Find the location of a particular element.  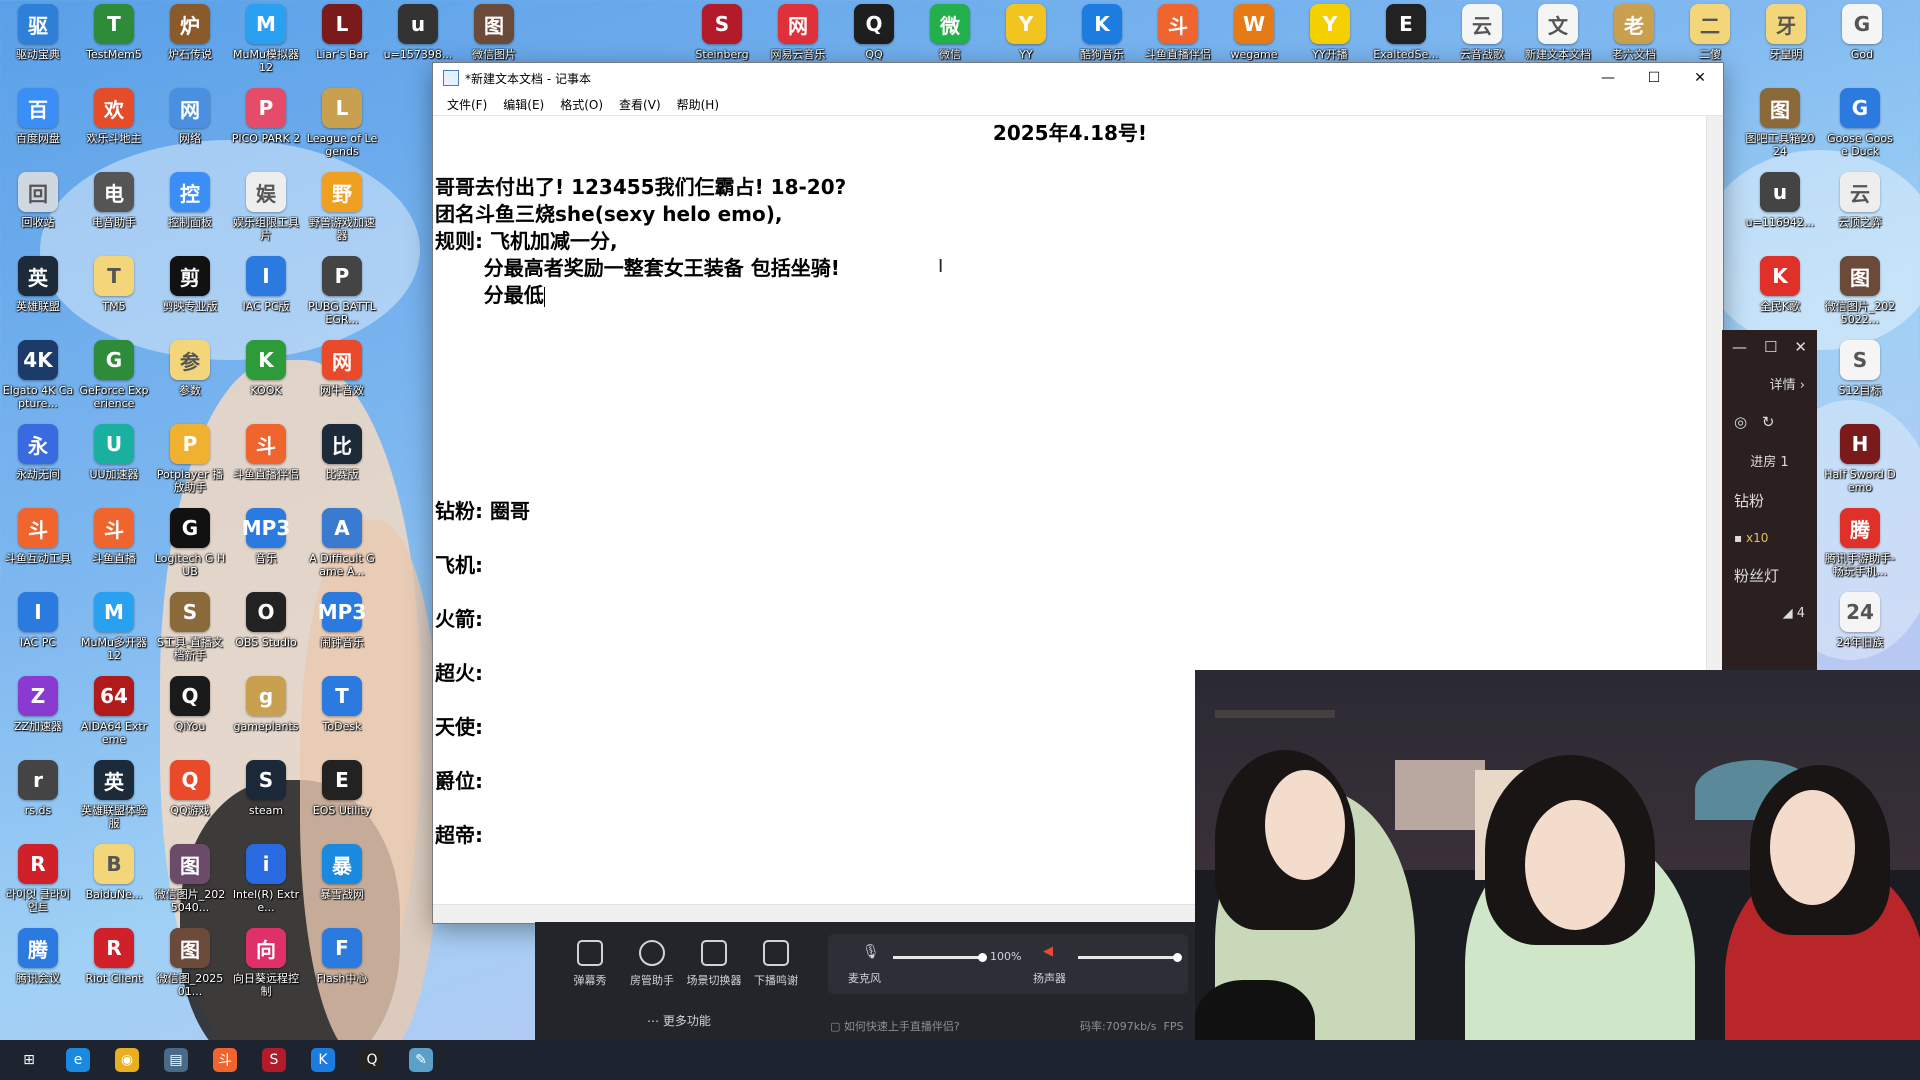

desktop-icon: 欢欢乐斗地主 is located at coordinates (114, 116).